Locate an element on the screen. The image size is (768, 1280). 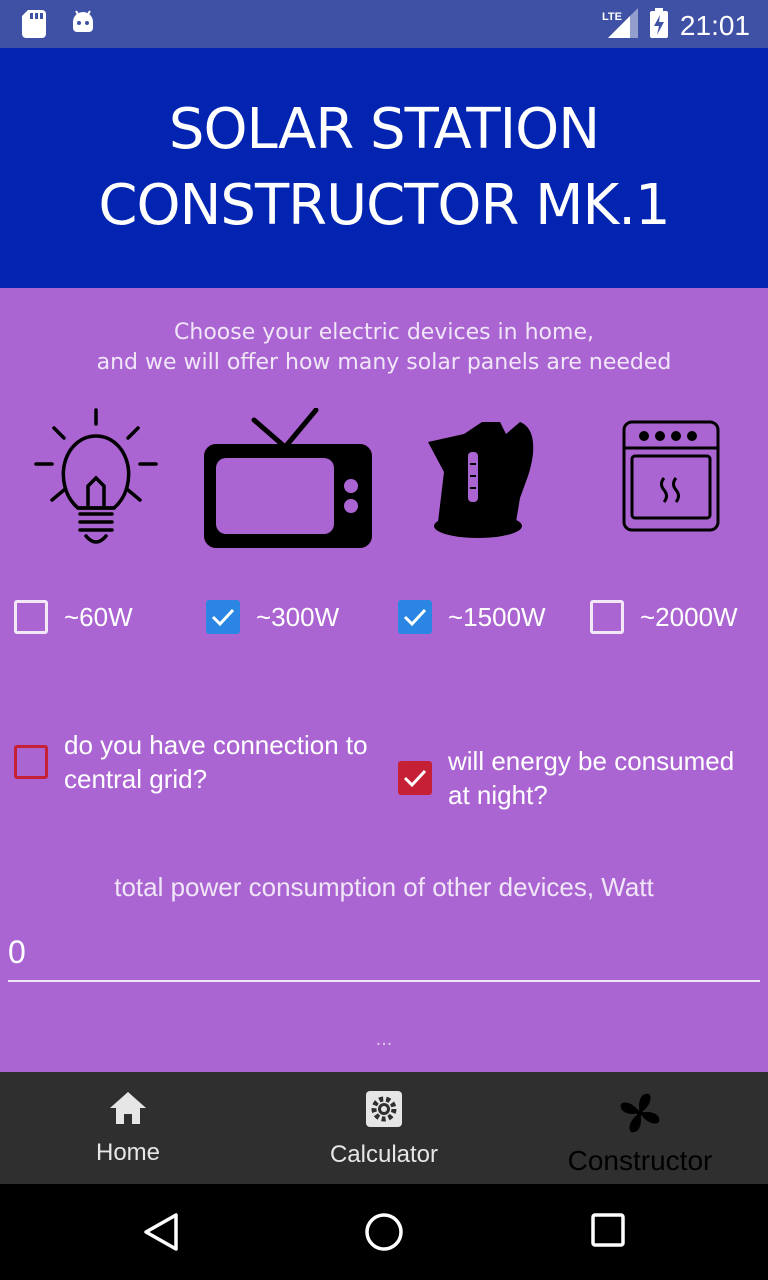
device-300w-checkbox: ~300W is located at coordinates (272, 617).